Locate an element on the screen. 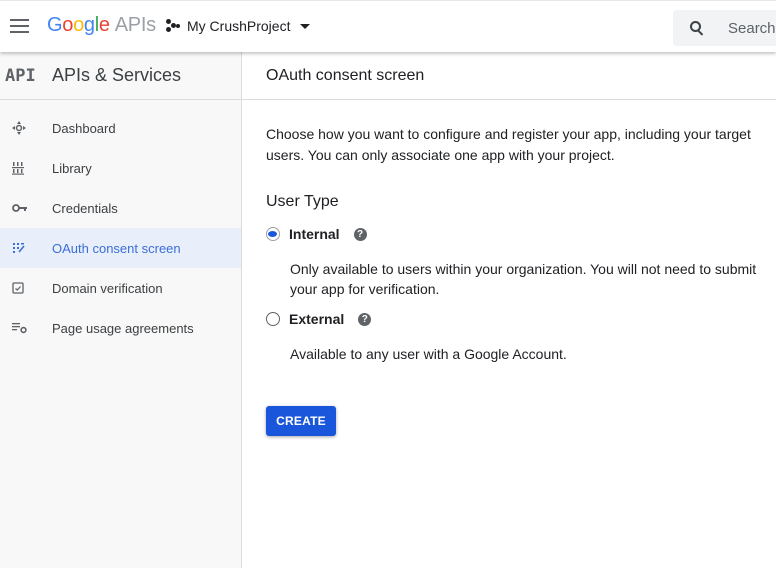 Image resolution: width=776 pixels, height=568 pixels. sidebar-item-label: Credentials is located at coordinates (85, 208).